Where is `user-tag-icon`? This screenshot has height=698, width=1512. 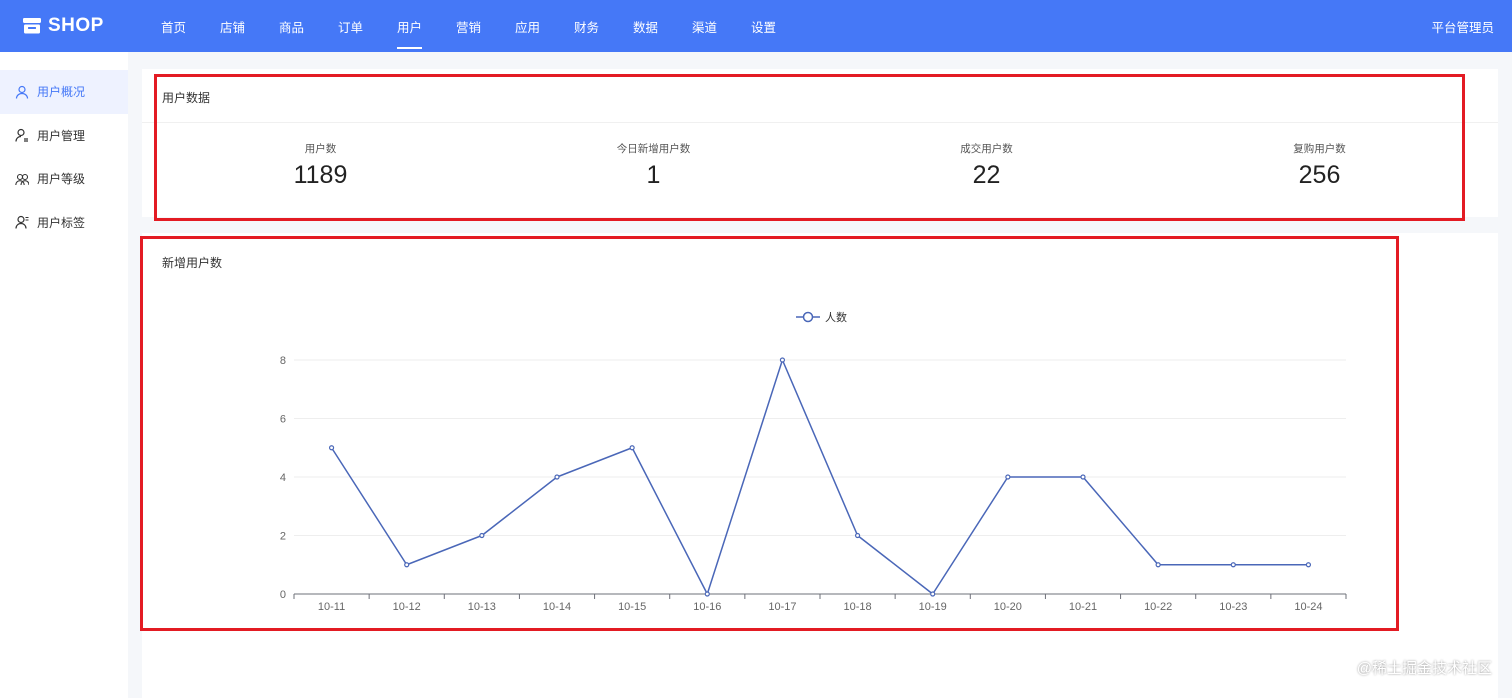 user-tag-icon is located at coordinates (22, 222).